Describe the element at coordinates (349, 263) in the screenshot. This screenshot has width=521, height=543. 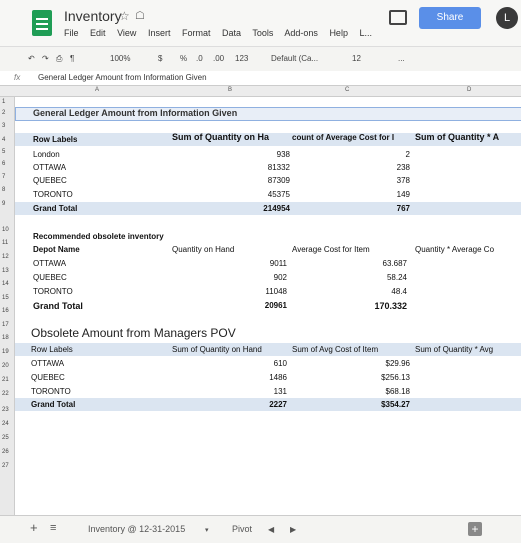
I see `section2-row-cost: 63.687` at that location.